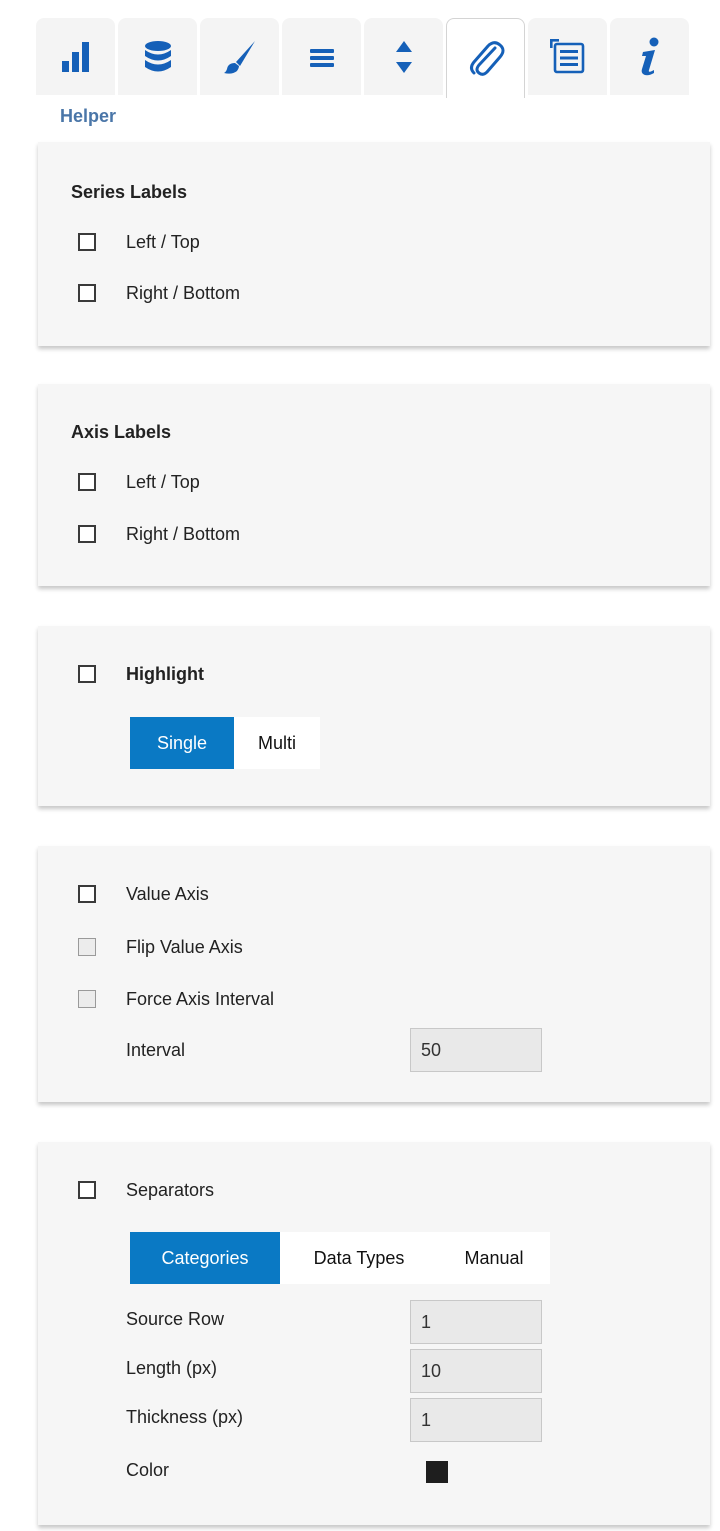  What do you see at coordinates (476, 1371) in the screenshot?
I see `length-input: 10` at bounding box center [476, 1371].